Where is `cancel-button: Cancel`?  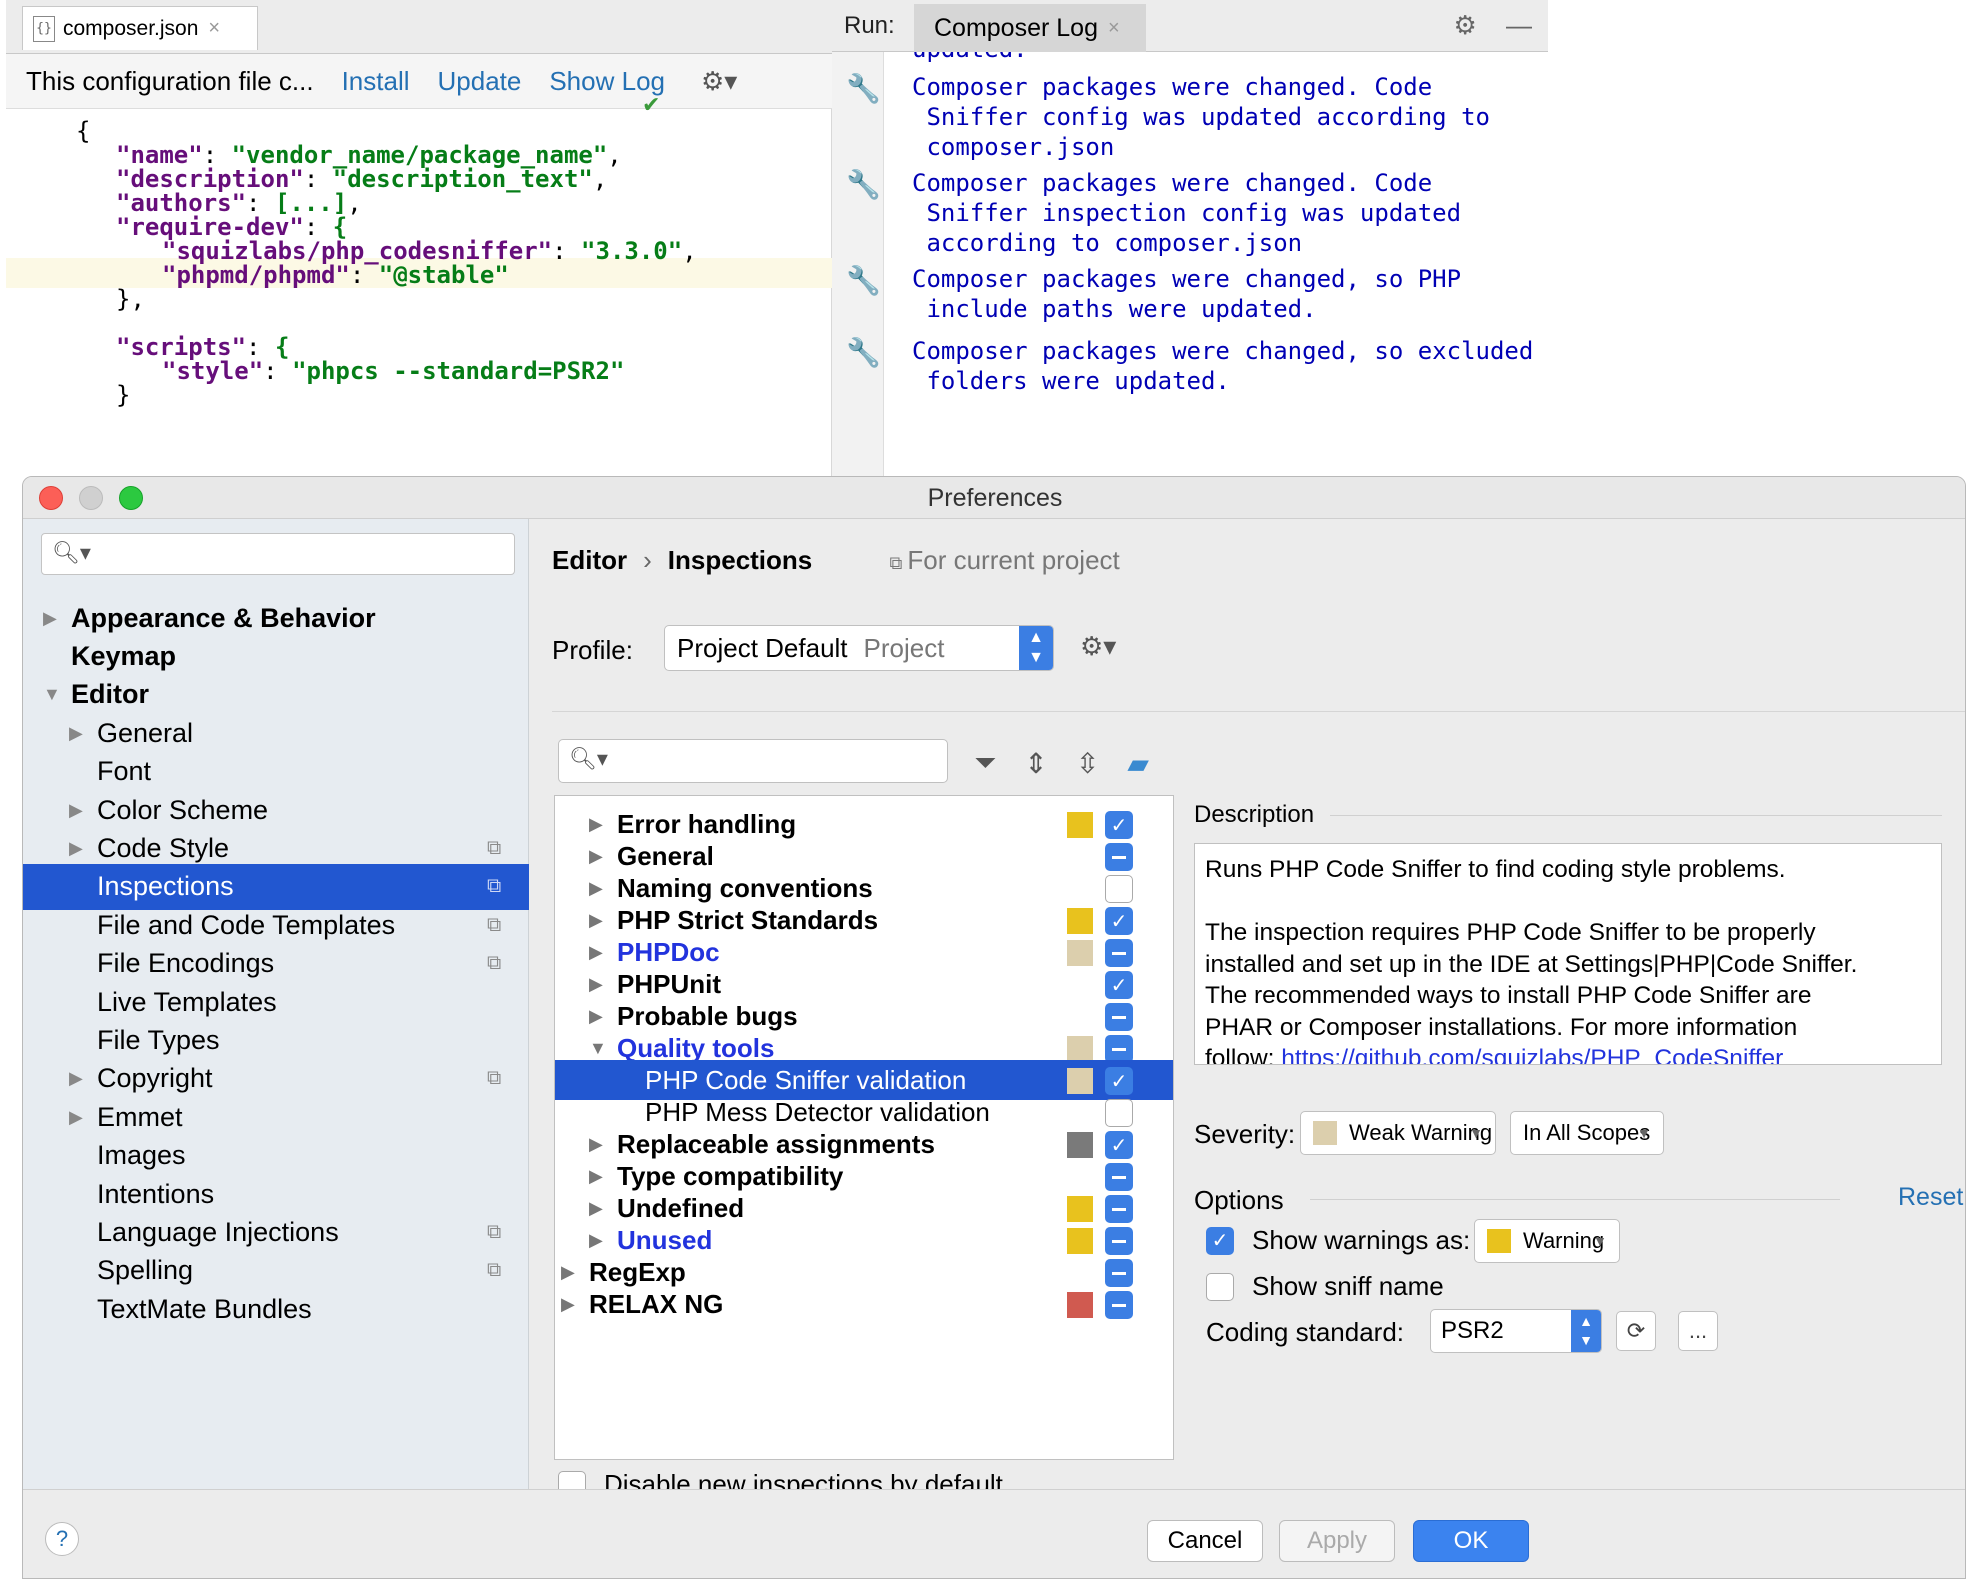
cancel-button: Cancel is located at coordinates (1205, 1541).